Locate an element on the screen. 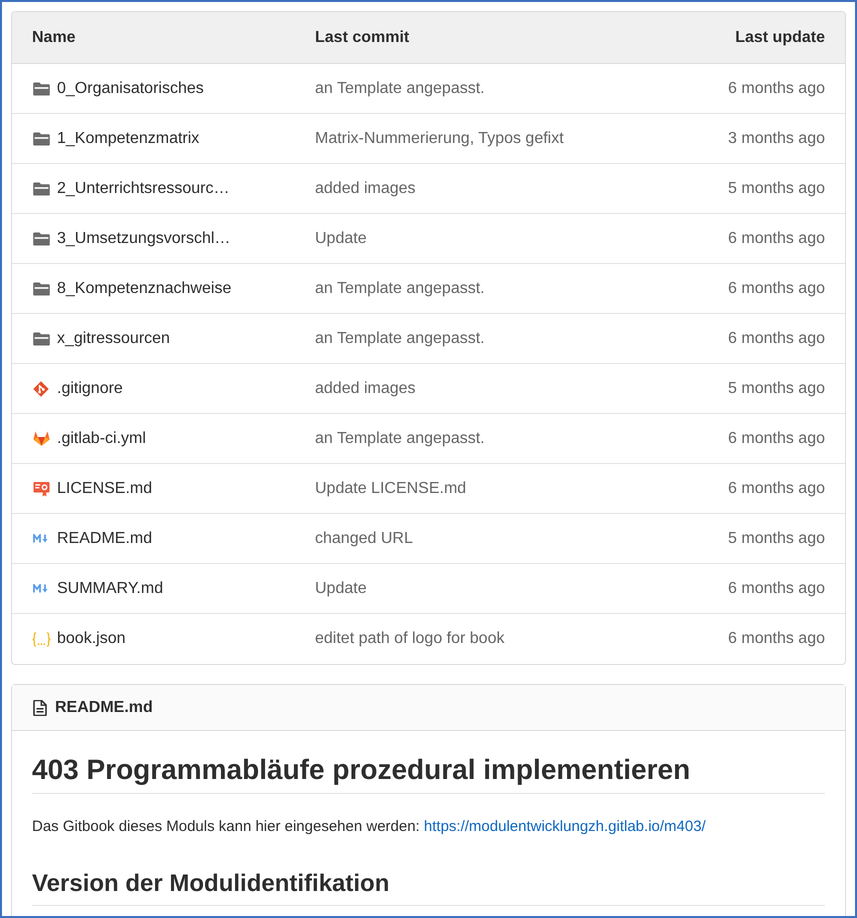 This screenshot has height=918, width=857. file-name-link: x_gitressourcen is located at coordinates (113, 338).